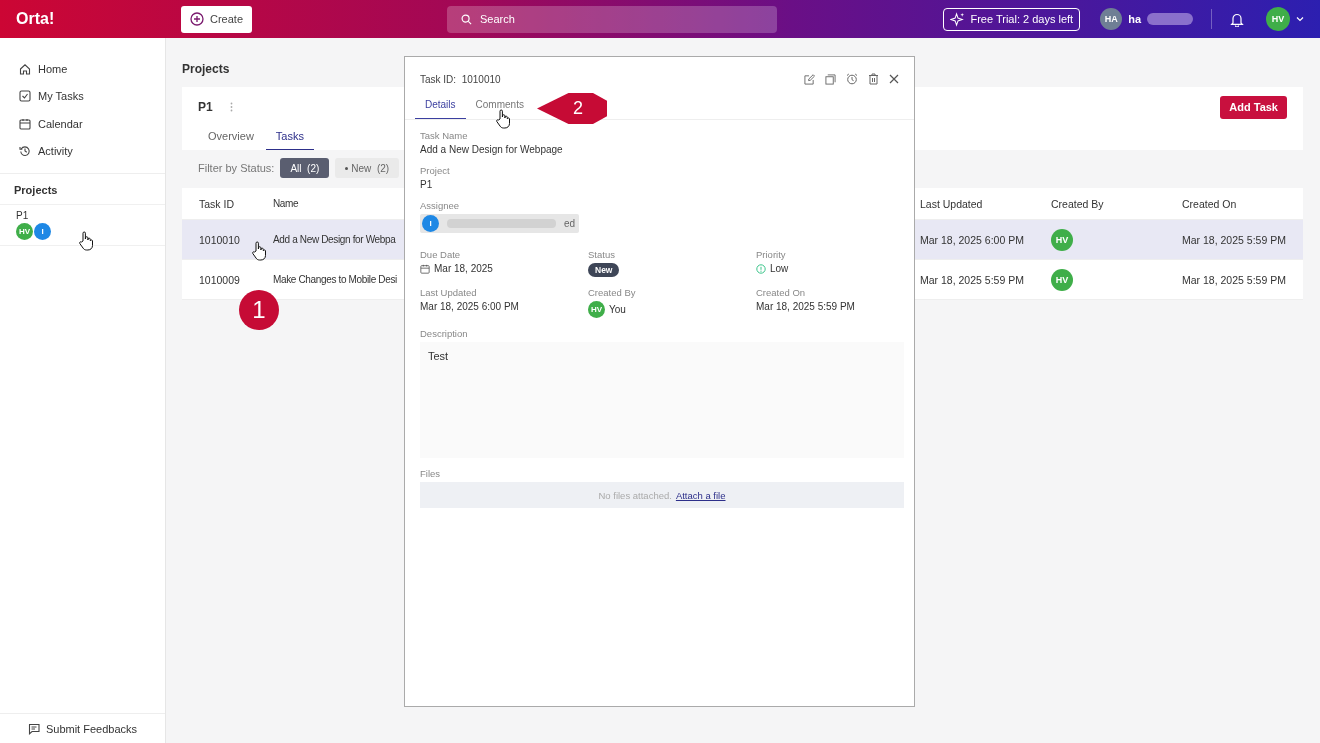 This screenshot has width=1320, height=743. Describe the element at coordinates (205, 107) in the screenshot. I see `project-title: P1` at that location.